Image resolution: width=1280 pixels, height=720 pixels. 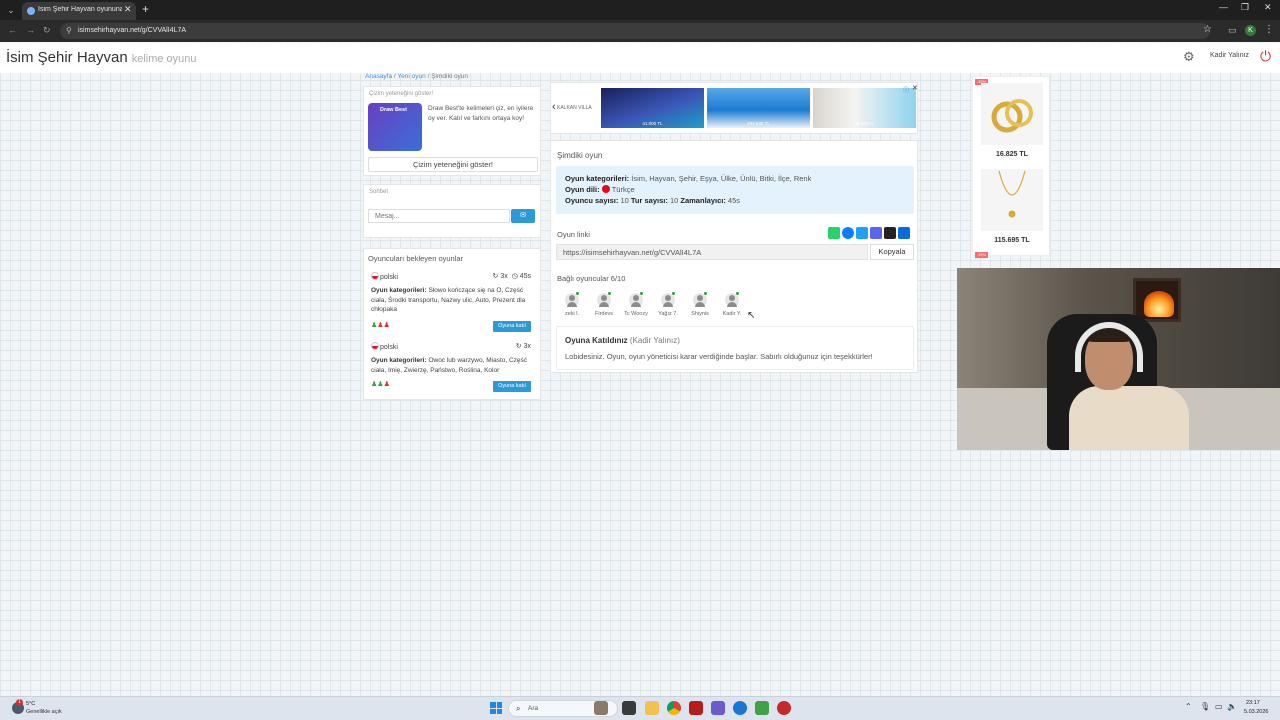 I want to click on player-item: Firdevs, so click(x=604, y=304).